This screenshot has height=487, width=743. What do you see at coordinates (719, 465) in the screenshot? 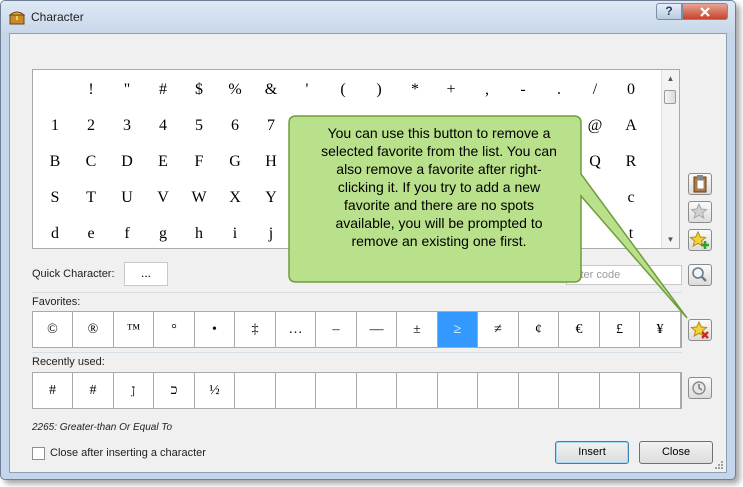
I see `resize-grip-icon` at bounding box center [719, 465].